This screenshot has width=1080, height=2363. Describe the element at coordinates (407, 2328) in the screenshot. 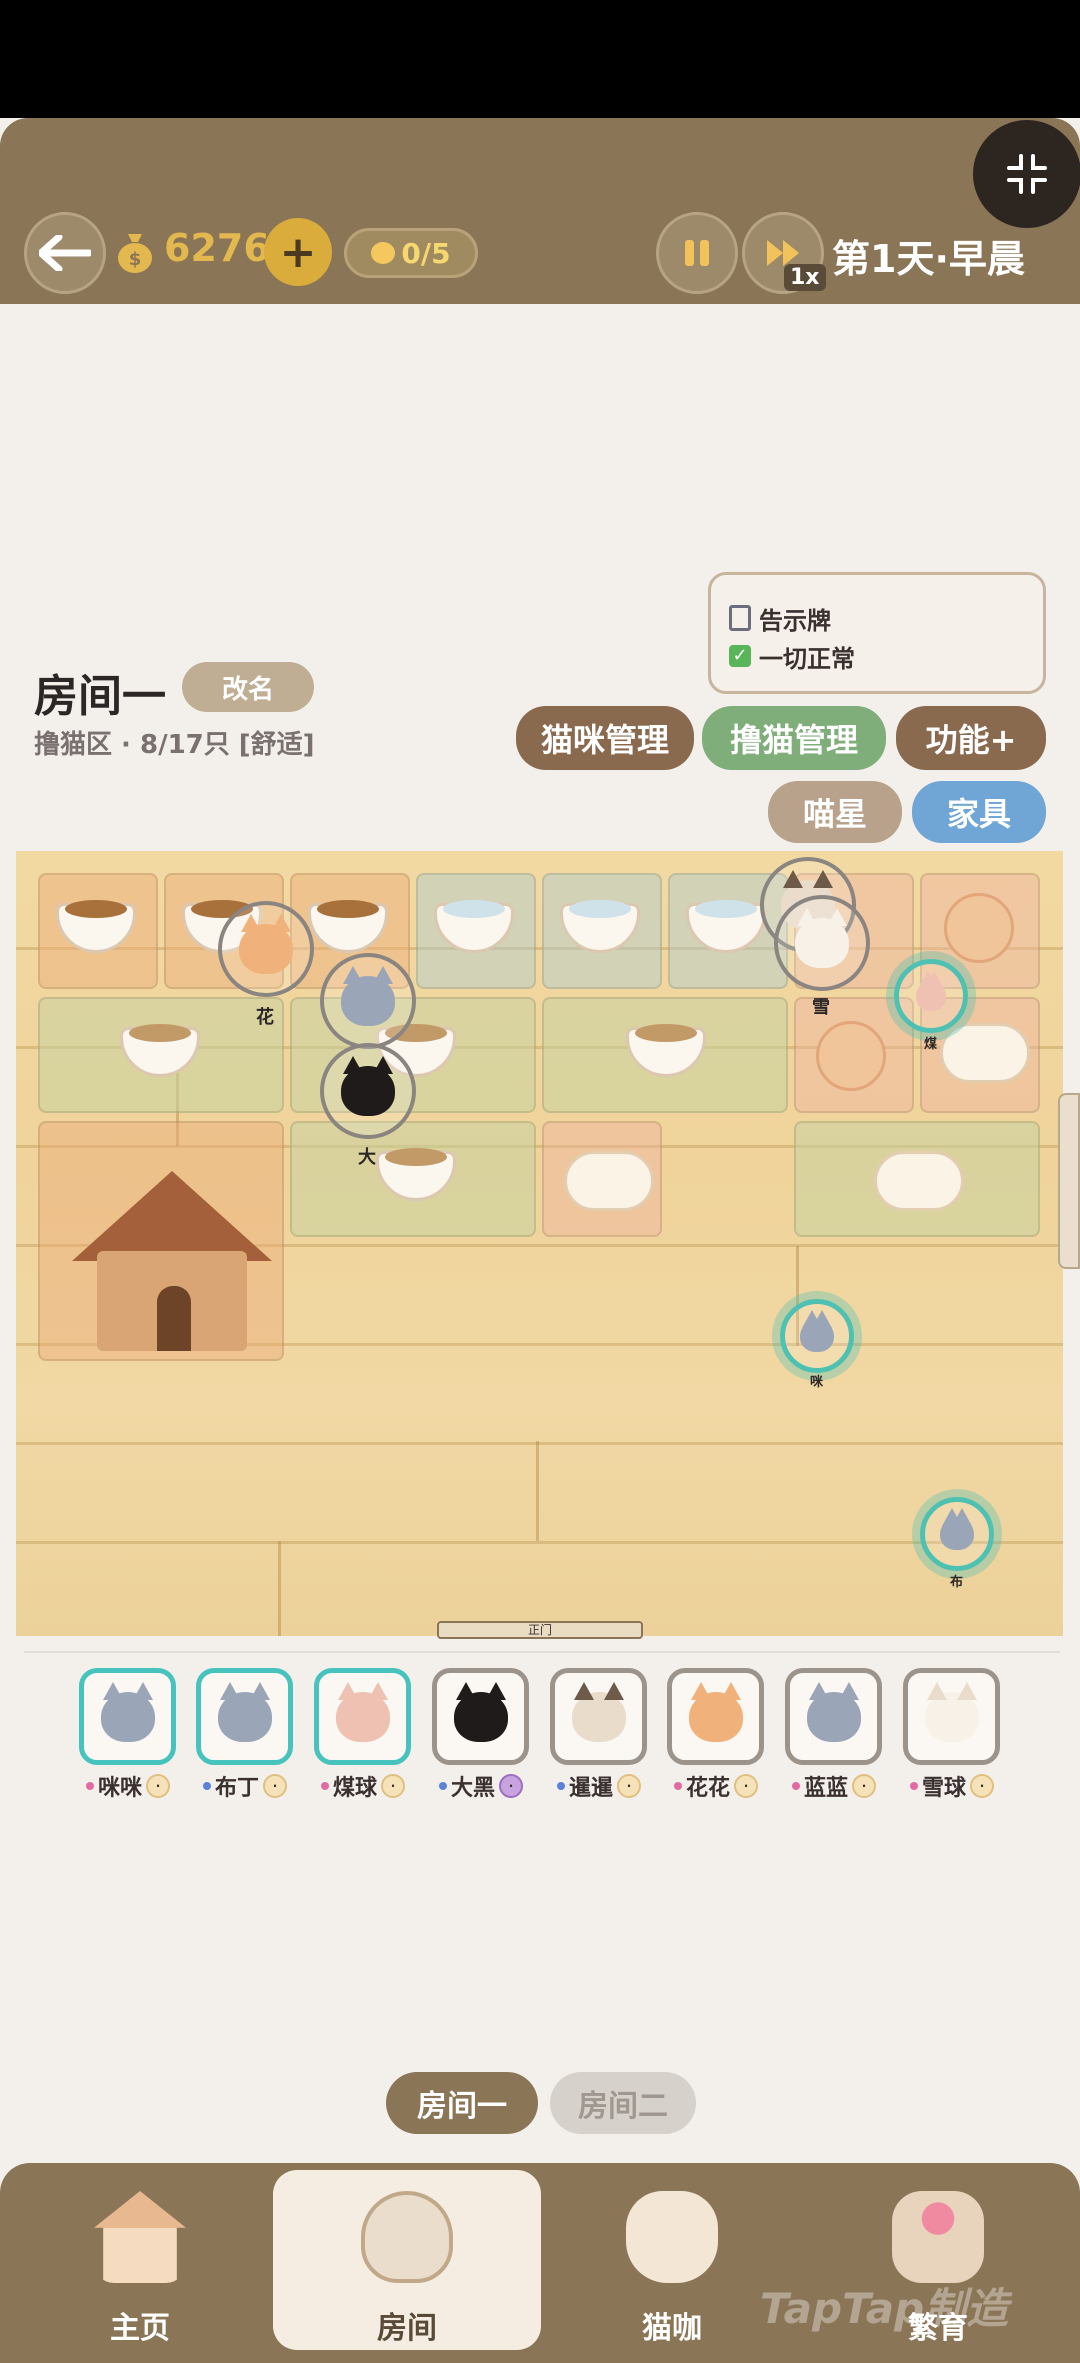

I see `nav-label: 房间` at that location.